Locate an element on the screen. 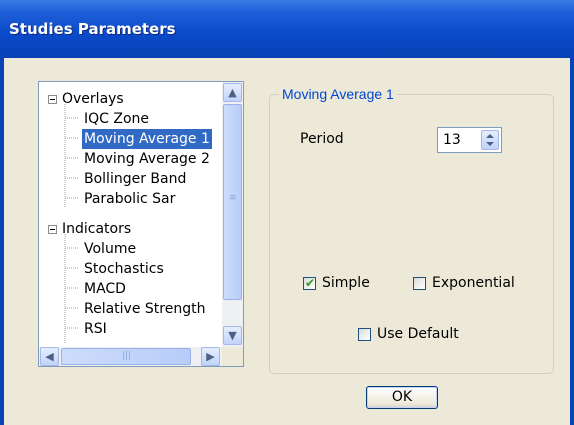 Image resolution: width=574 pixels, height=425 pixels. period-label: Period is located at coordinates (322, 139).